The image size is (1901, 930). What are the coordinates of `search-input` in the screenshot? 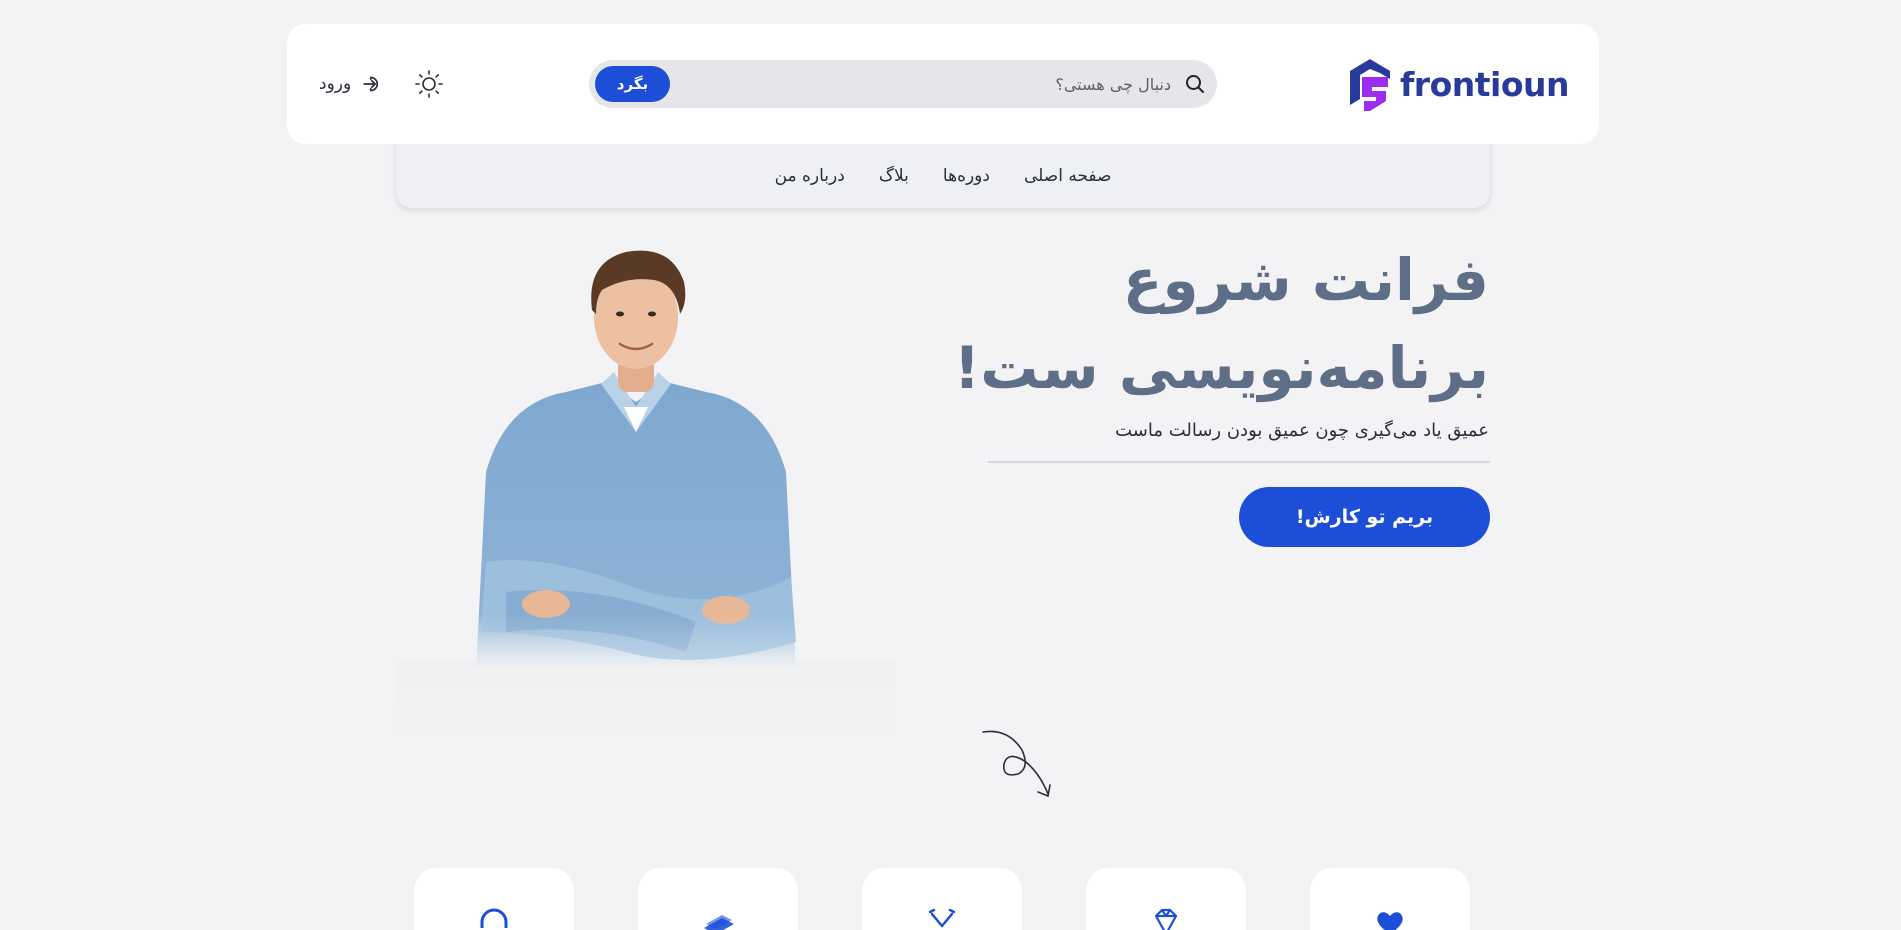 It's located at (924, 84).